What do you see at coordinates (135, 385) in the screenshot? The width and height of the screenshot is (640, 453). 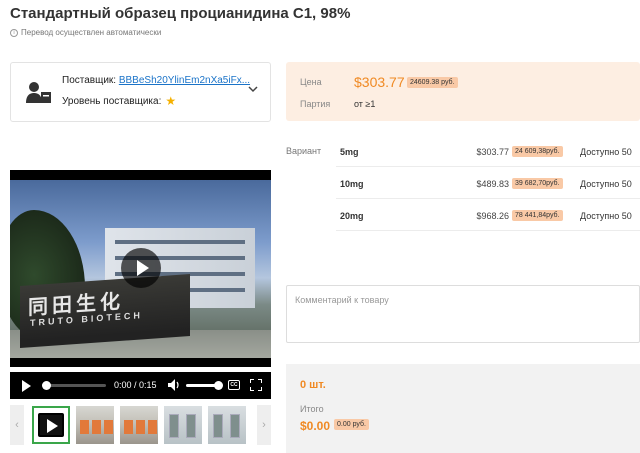 I see `video-time: 0:00 / 0:15` at bounding box center [135, 385].